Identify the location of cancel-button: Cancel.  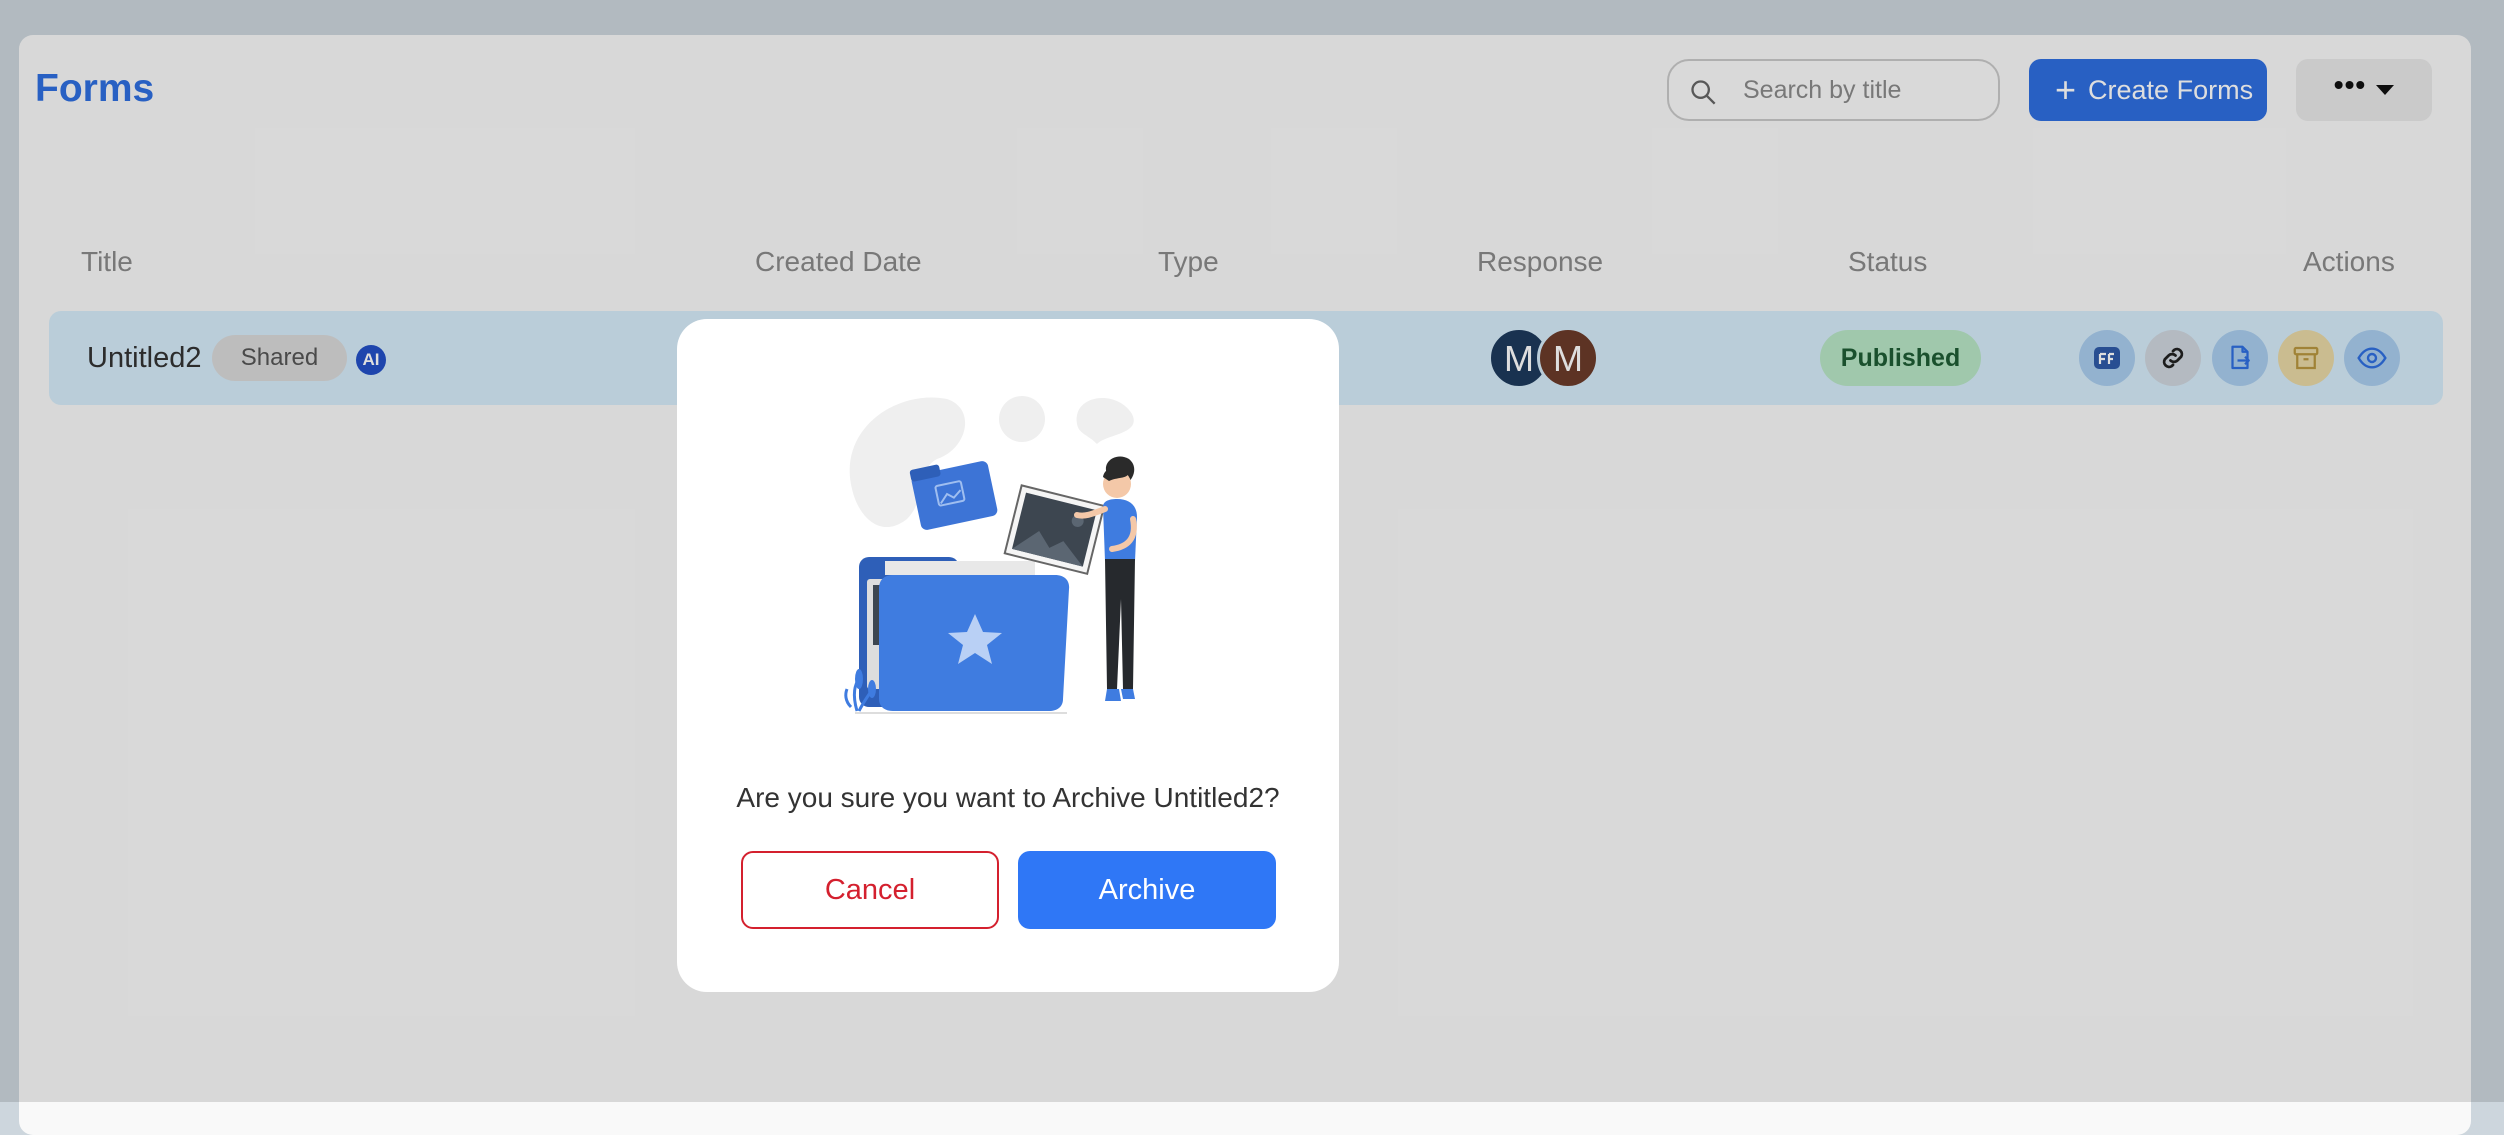
(870, 890).